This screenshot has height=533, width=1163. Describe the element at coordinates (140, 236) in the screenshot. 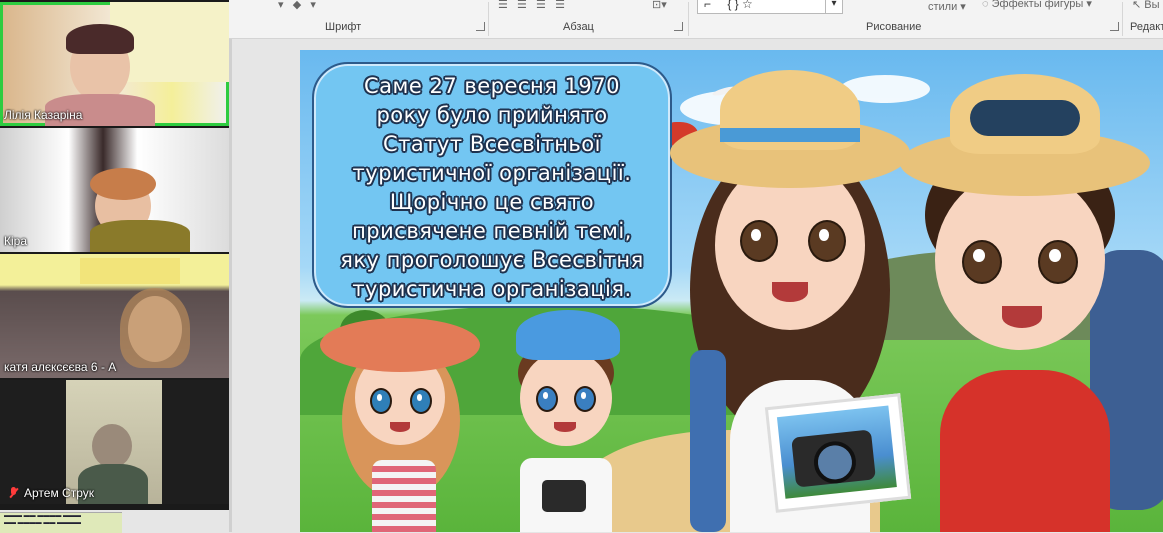

I see `participant-body` at that location.